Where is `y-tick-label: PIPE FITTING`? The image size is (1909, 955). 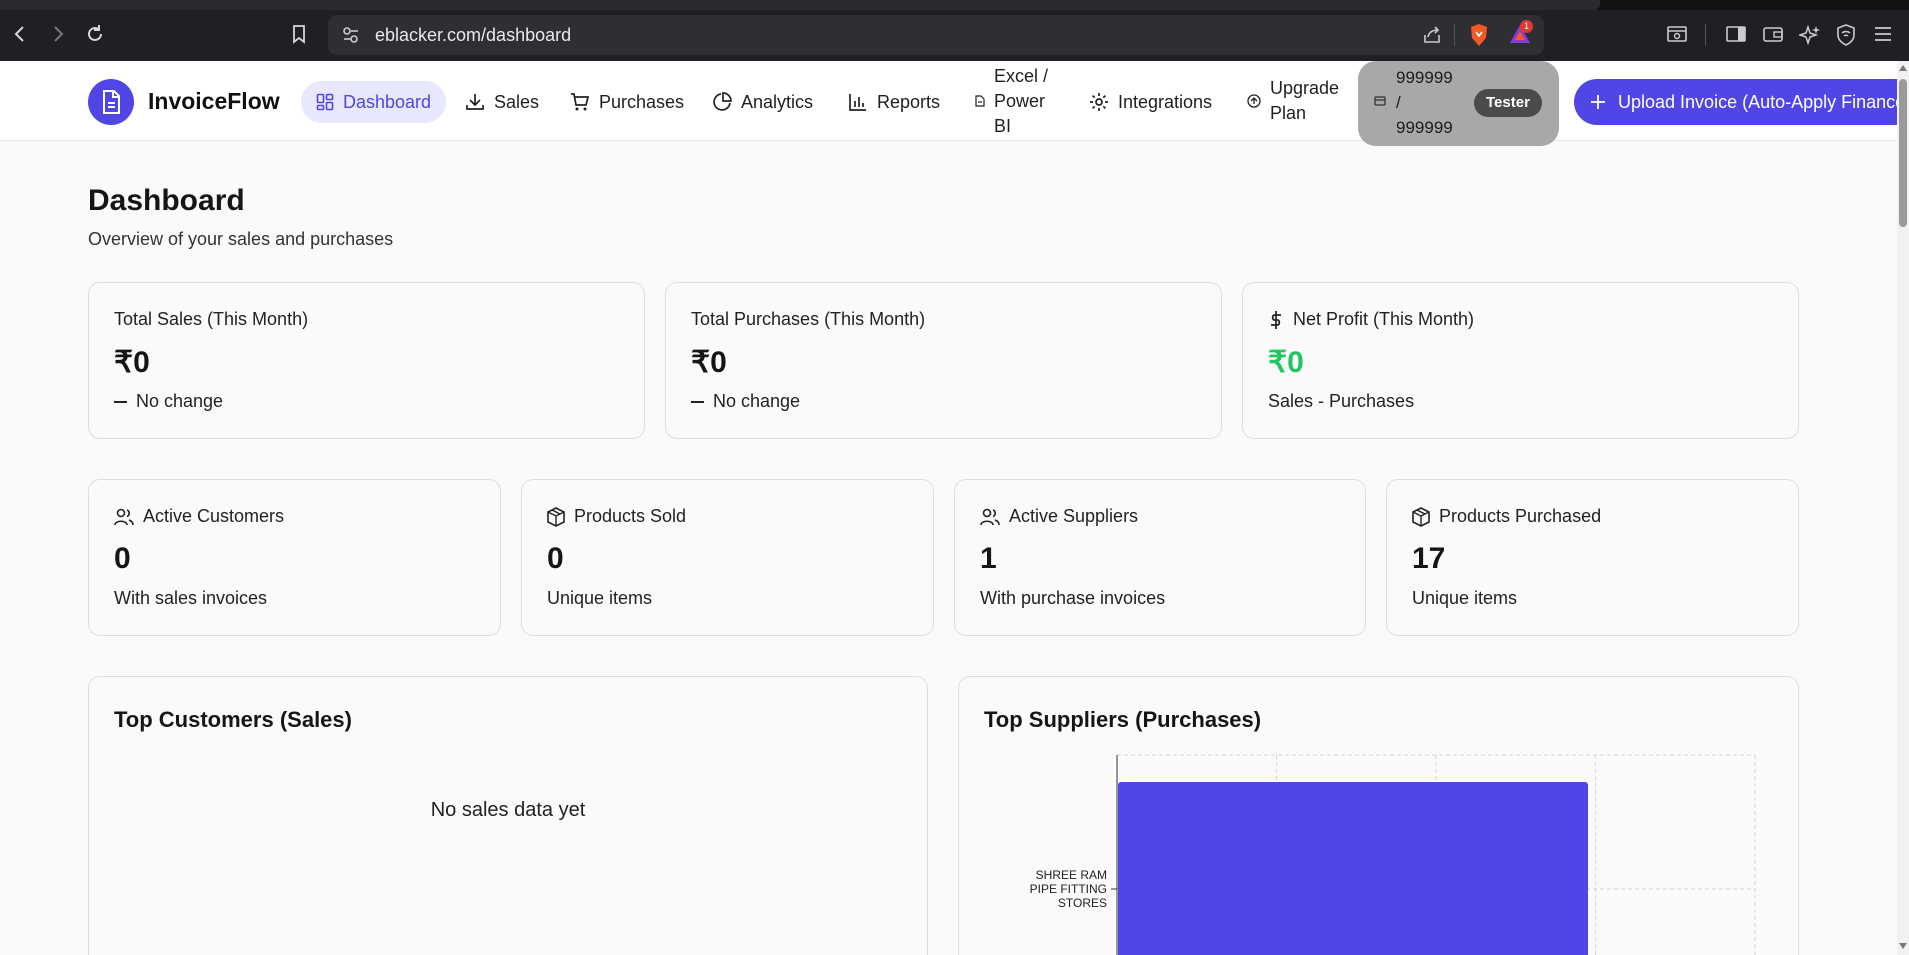 y-tick-label: PIPE FITTING is located at coordinates (1068, 889).